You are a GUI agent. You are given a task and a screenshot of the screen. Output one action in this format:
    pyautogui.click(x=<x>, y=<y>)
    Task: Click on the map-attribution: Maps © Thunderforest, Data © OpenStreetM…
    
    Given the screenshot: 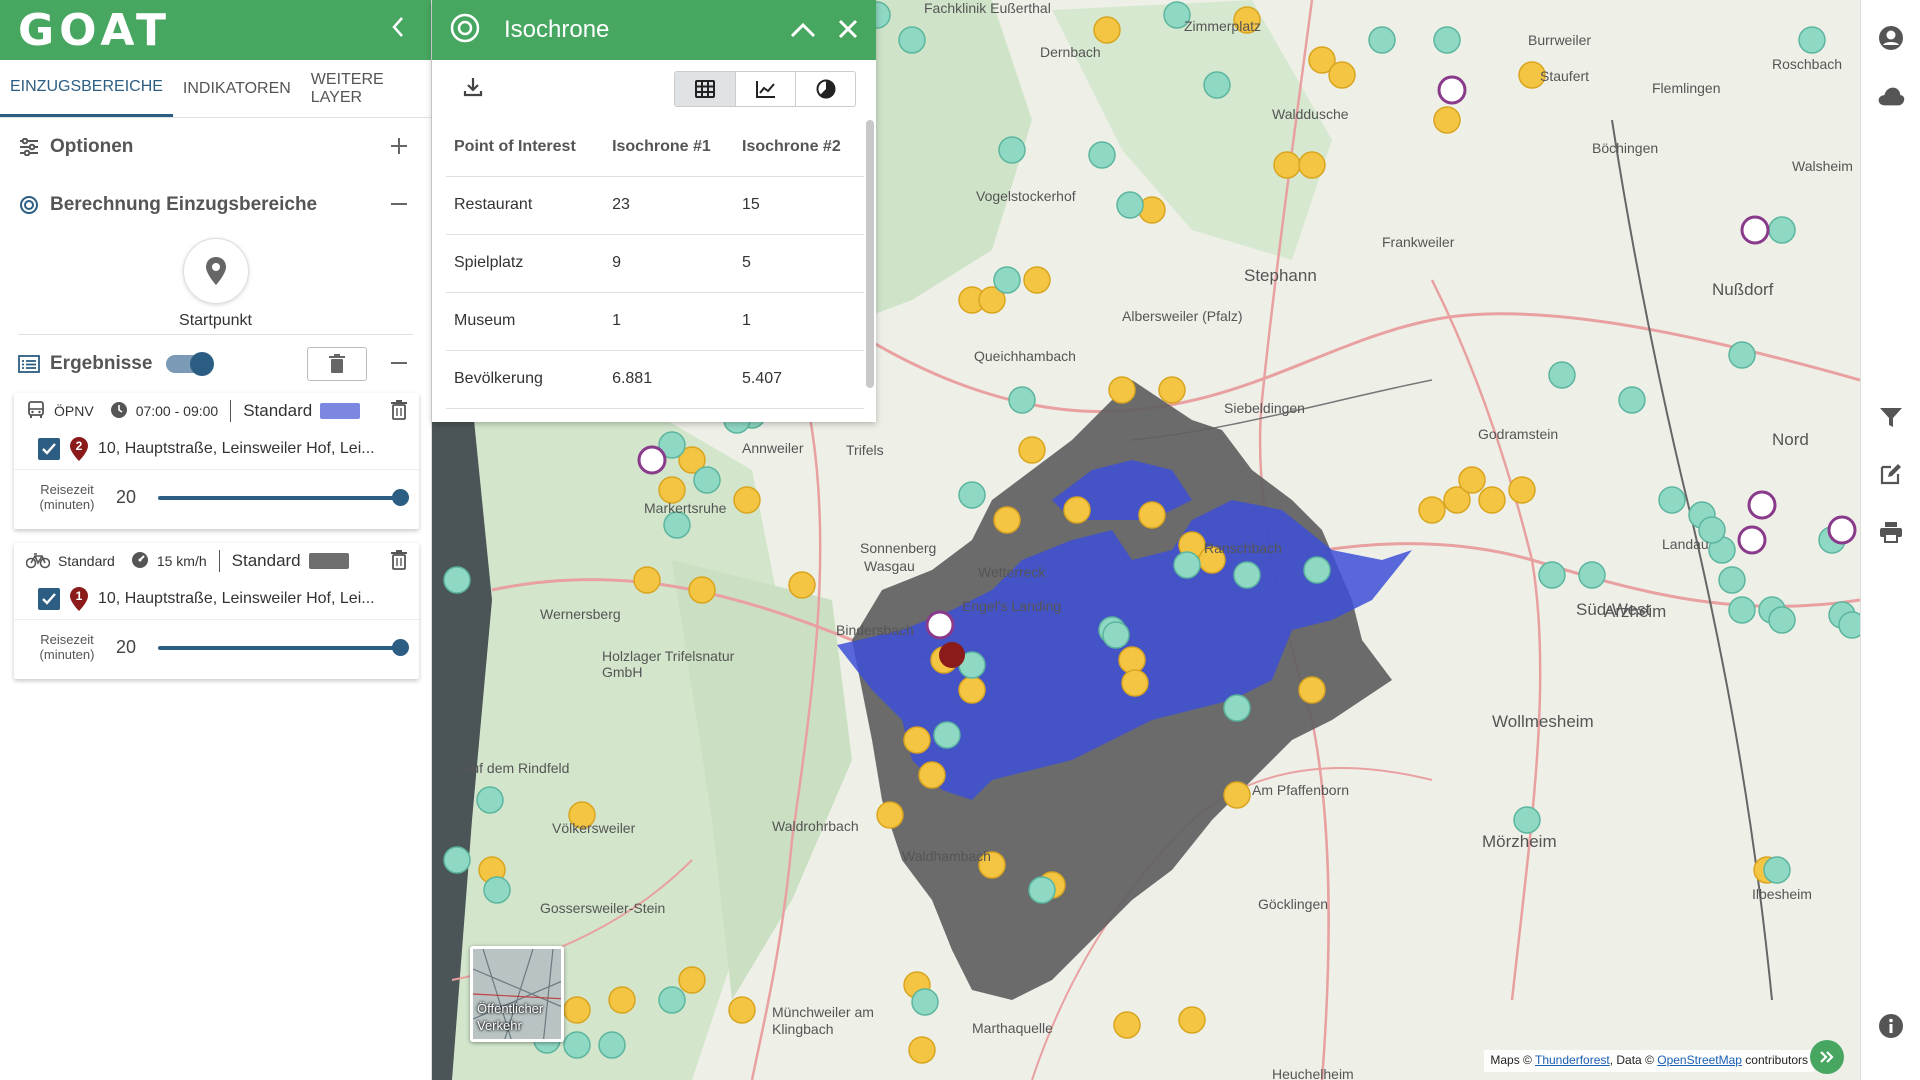 What is the action you would take?
    pyautogui.click(x=1649, y=1061)
    